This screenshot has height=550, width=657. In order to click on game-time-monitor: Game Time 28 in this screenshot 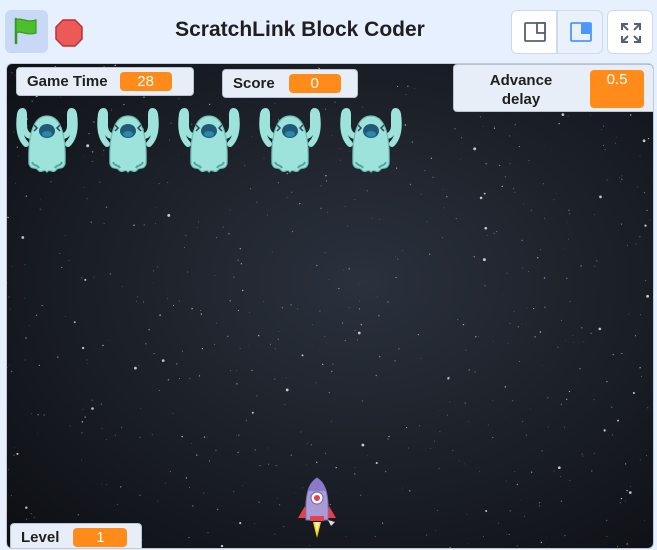, I will do `click(105, 81)`.